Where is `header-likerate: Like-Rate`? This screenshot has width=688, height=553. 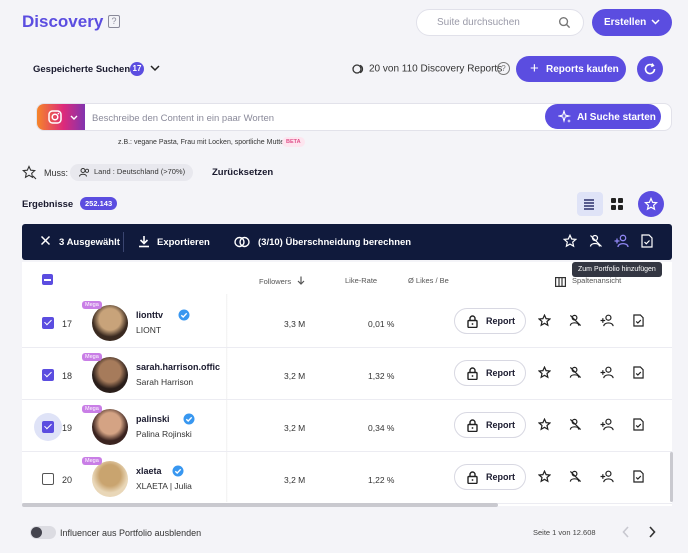 header-likerate: Like-Rate is located at coordinates (361, 280).